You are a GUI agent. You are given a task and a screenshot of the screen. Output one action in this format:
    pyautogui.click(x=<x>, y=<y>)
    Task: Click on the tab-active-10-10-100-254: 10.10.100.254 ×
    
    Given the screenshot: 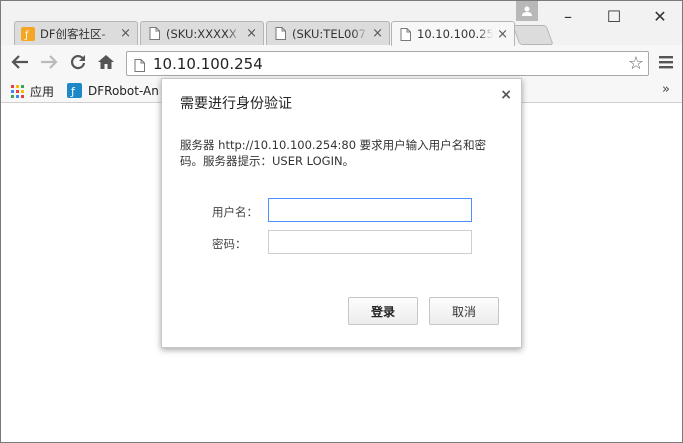 What is the action you would take?
    pyautogui.click(x=453, y=33)
    